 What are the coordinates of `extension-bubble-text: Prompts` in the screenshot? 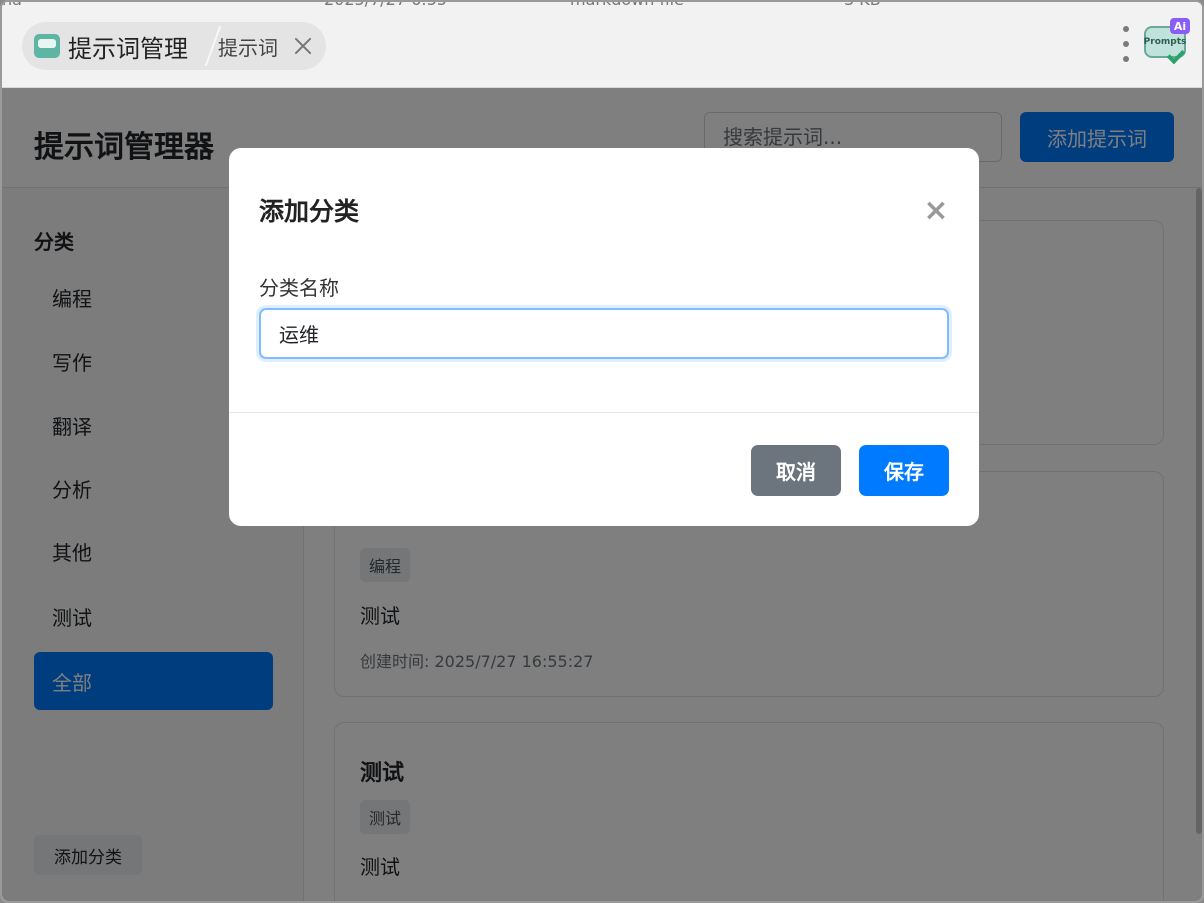 It's located at (1165, 42).